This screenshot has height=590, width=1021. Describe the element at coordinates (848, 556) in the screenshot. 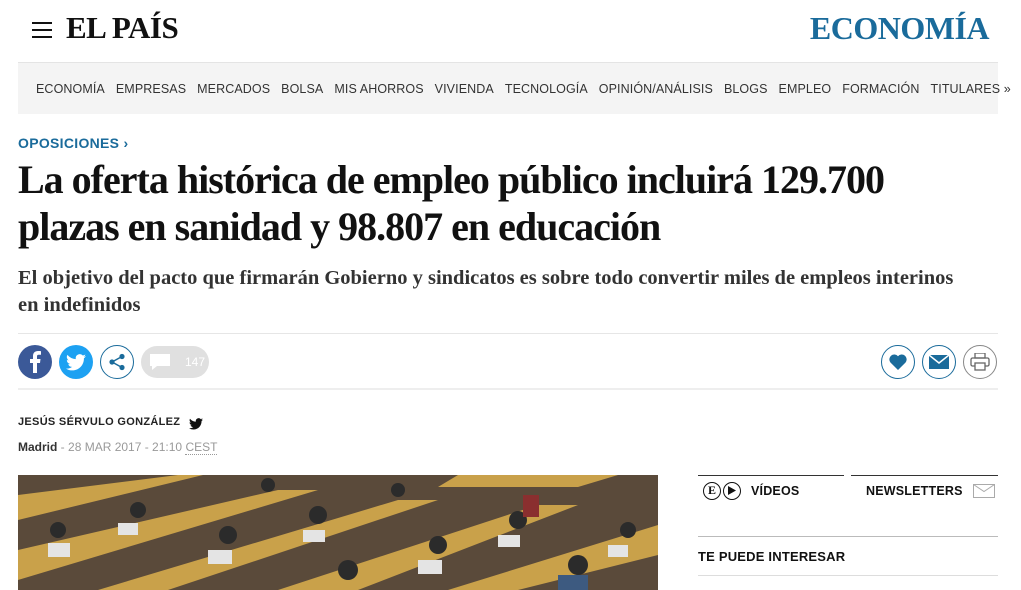

I see `related-section: TE PUEDE INTERESAR` at that location.